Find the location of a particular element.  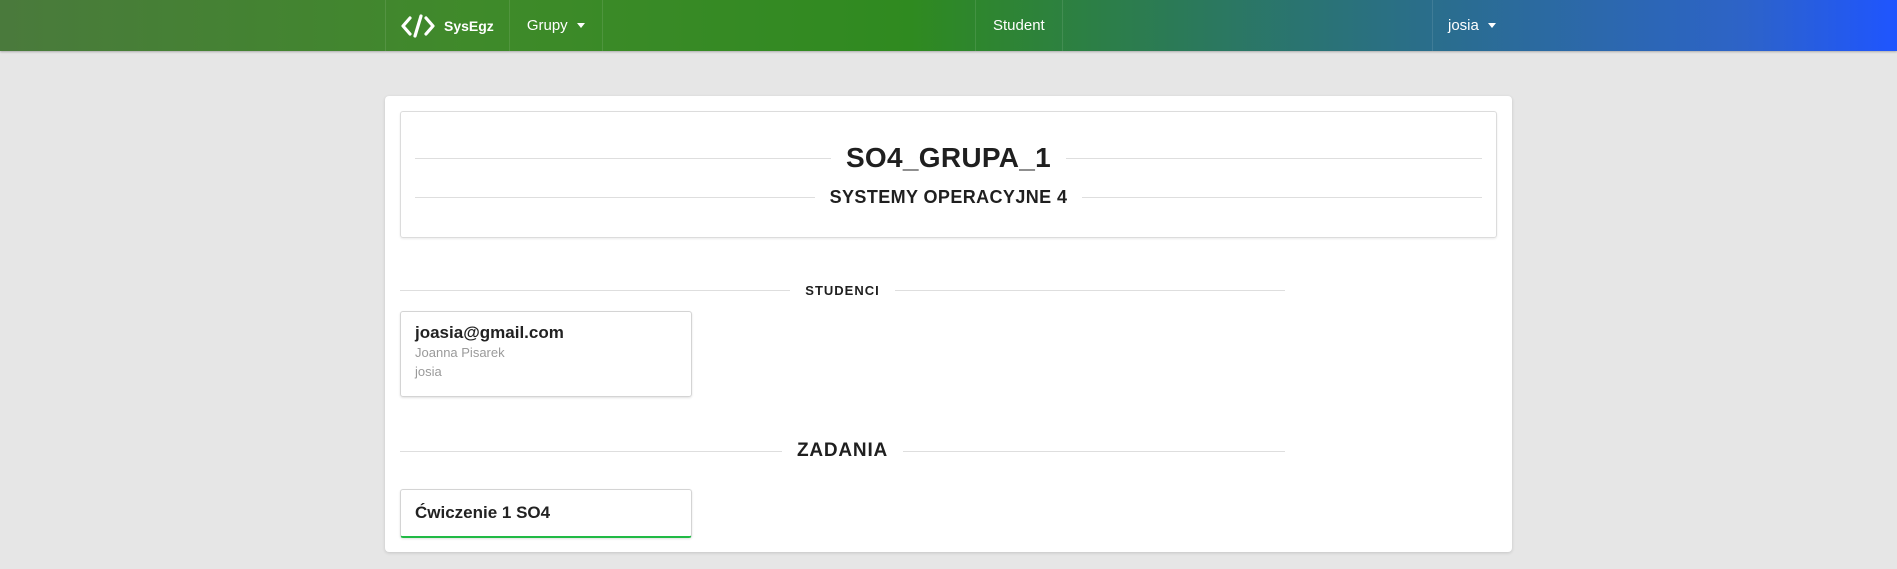

brand-link: SysEgz is located at coordinates (447, 25).